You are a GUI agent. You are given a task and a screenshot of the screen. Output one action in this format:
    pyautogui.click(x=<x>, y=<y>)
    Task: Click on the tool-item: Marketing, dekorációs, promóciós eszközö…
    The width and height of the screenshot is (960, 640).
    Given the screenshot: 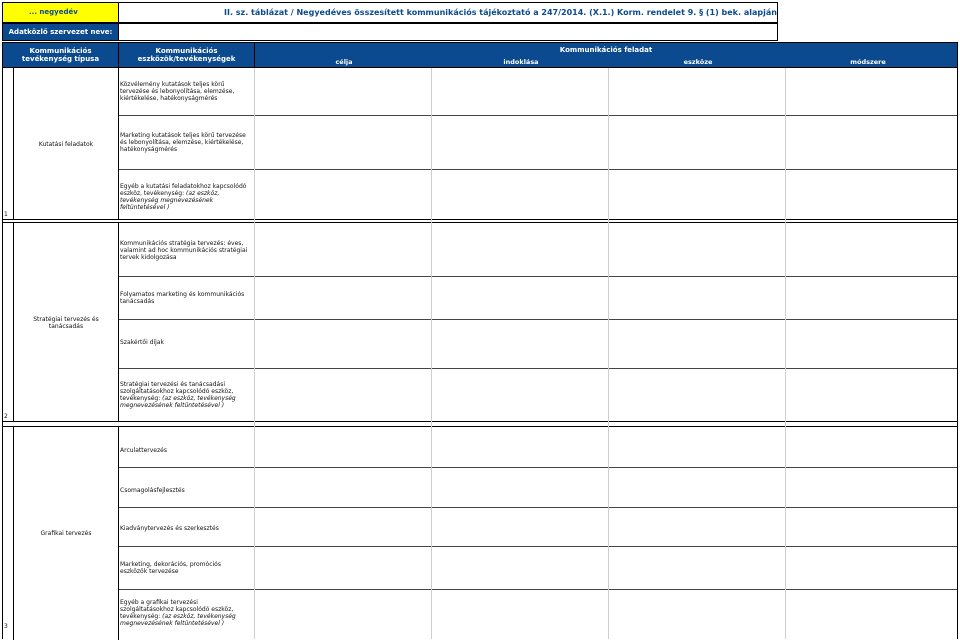 What is the action you would take?
    pyautogui.click(x=170, y=568)
    